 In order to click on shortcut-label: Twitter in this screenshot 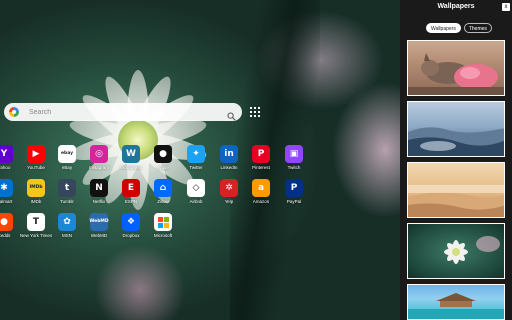, I will do `click(196, 167)`.